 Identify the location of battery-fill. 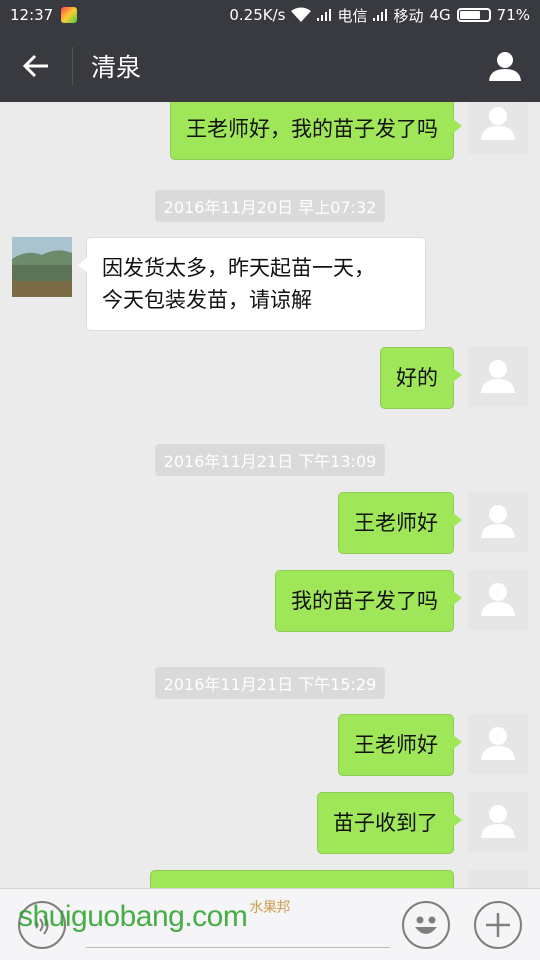
(469, 15).